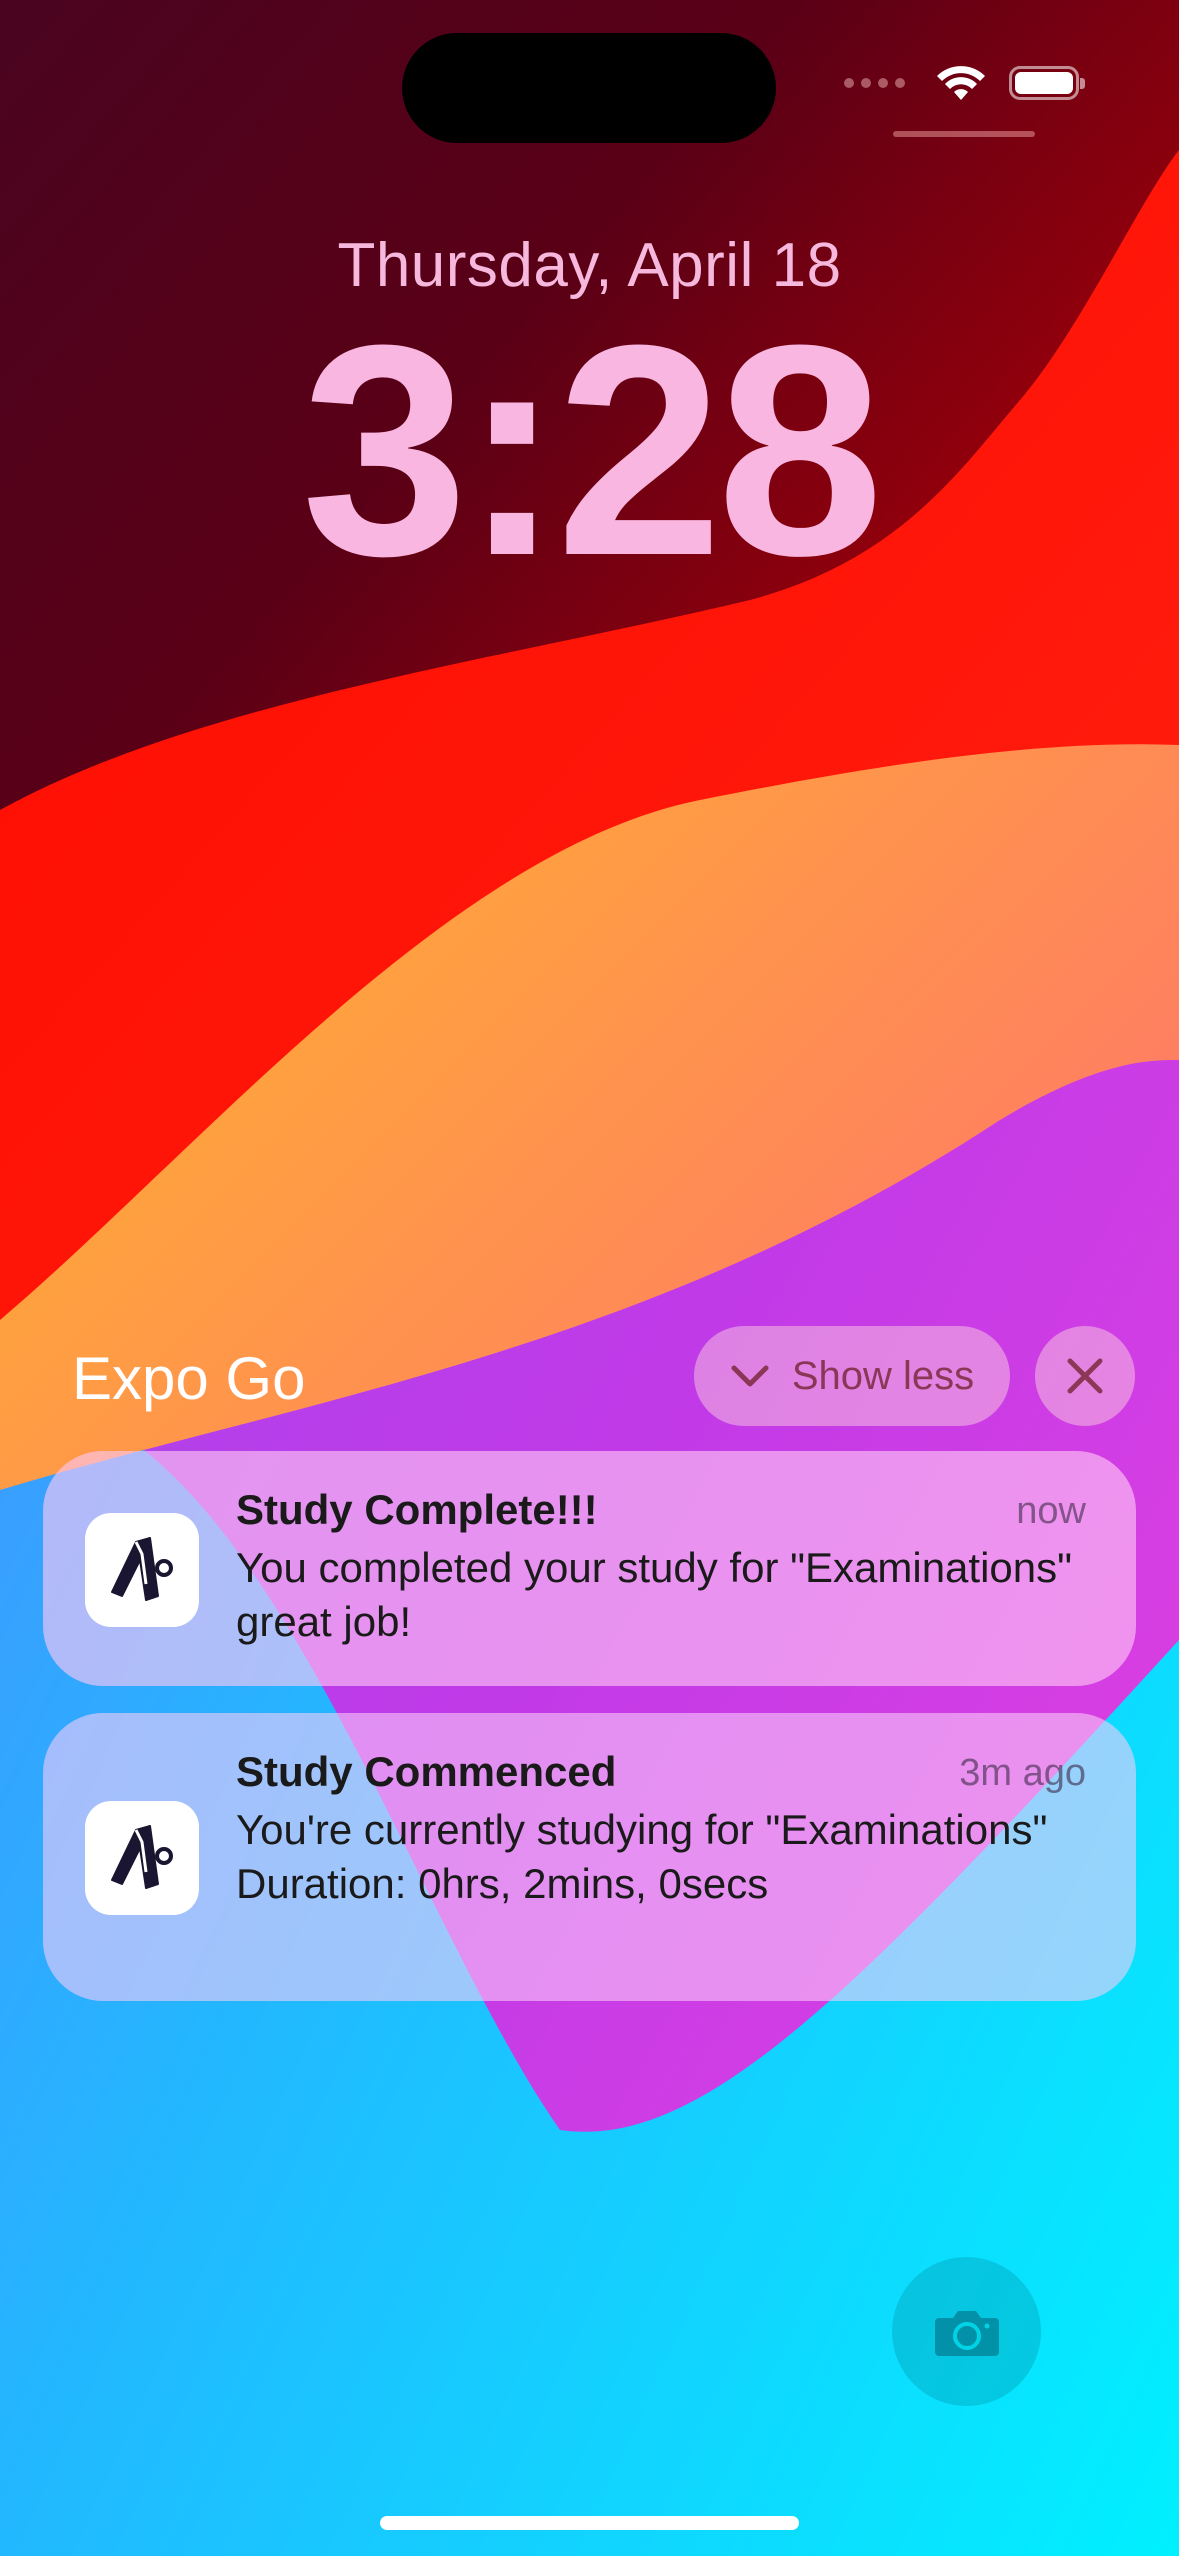 This screenshot has height=2556, width=1179. What do you see at coordinates (1047, 83) in the screenshot?
I see `battery-icon` at bounding box center [1047, 83].